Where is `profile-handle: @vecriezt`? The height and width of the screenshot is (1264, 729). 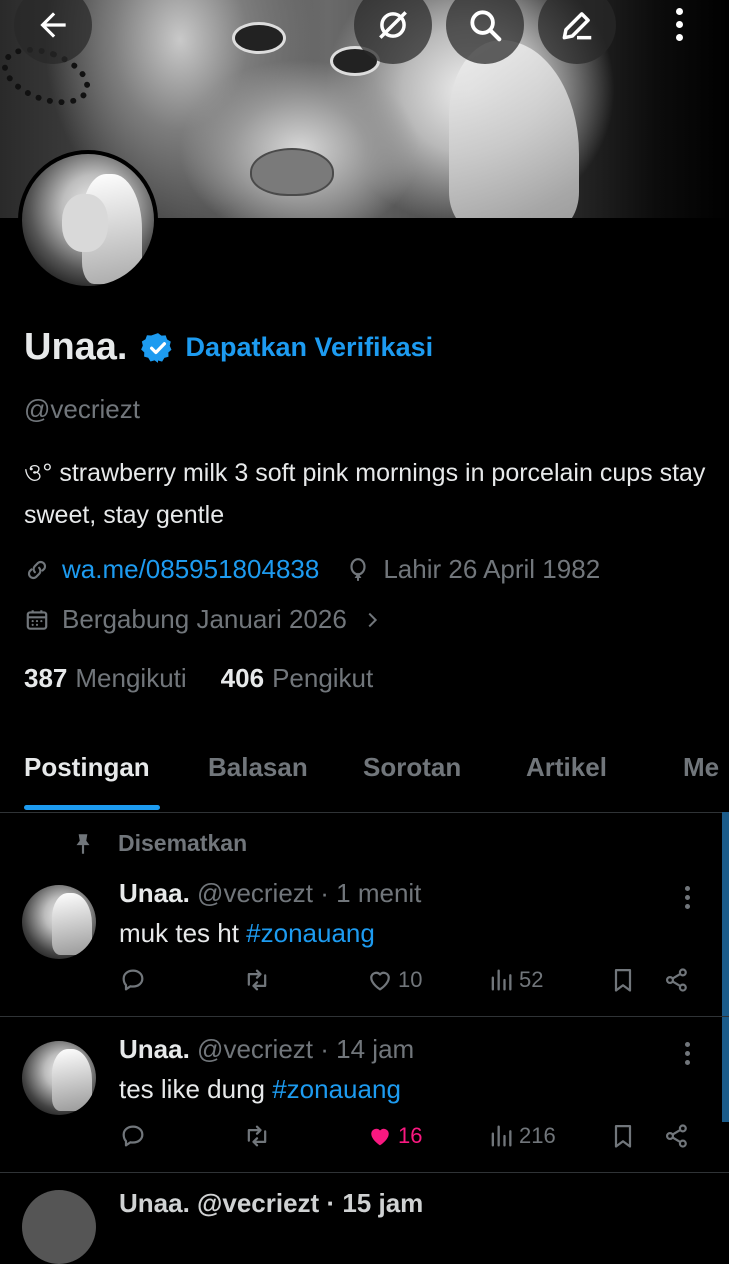 profile-handle: @vecriezt is located at coordinates (82, 409).